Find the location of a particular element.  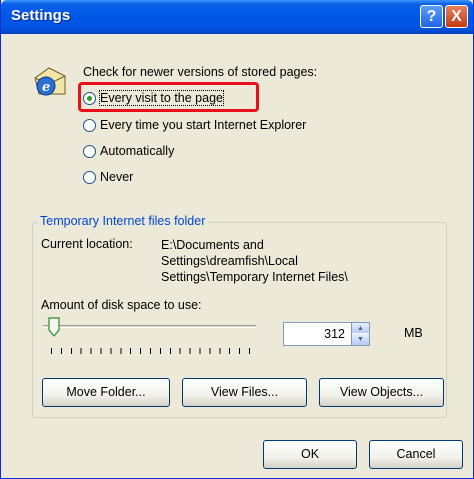

cancel-button: Cancel is located at coordinates (416, 454).